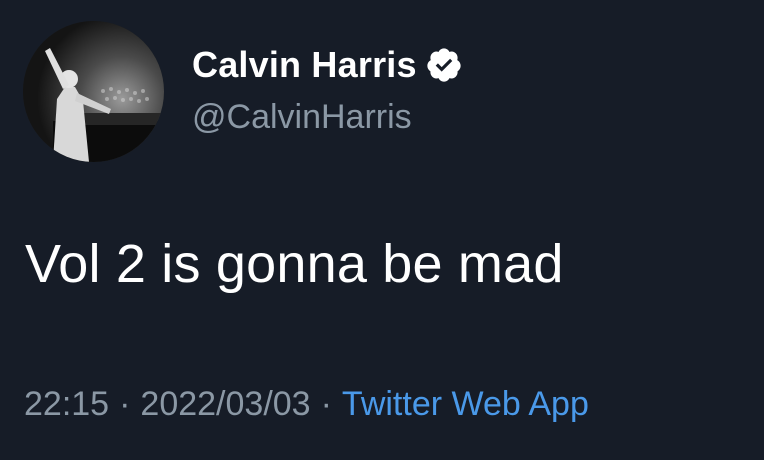 The image size is (764, 460). What do you see at coordinates (302, 117) in the screenshot?
I see `author-handle: @CalvinHarris` at bounding box center [302, 117].